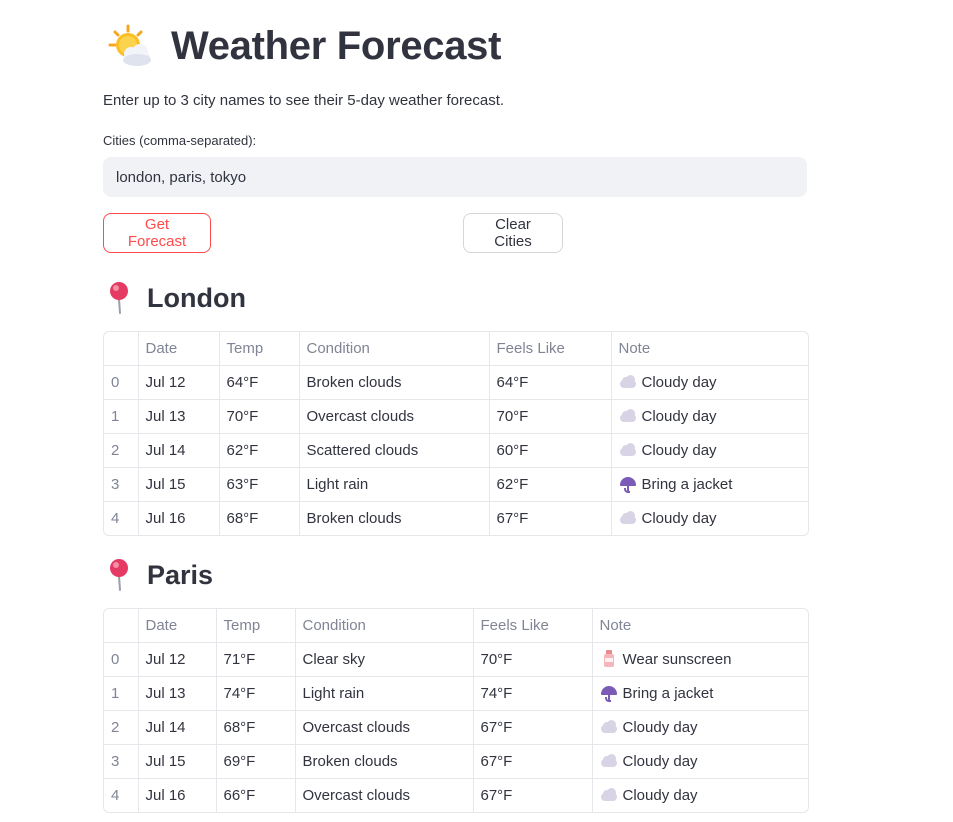  What do you see at coordinates (256, 659) in the screenshot?
I see `temp-cell: 71°F` at bounding box center [256, 659].